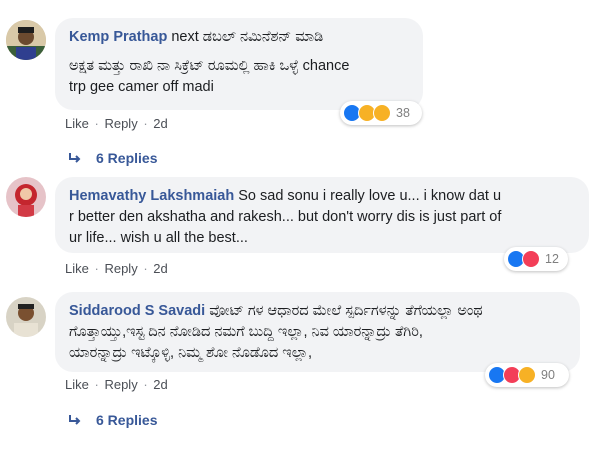 Image resolution: width=600 pixels, height=450 pixels. I want to click on reaction-count: 90, so click(548, 375).